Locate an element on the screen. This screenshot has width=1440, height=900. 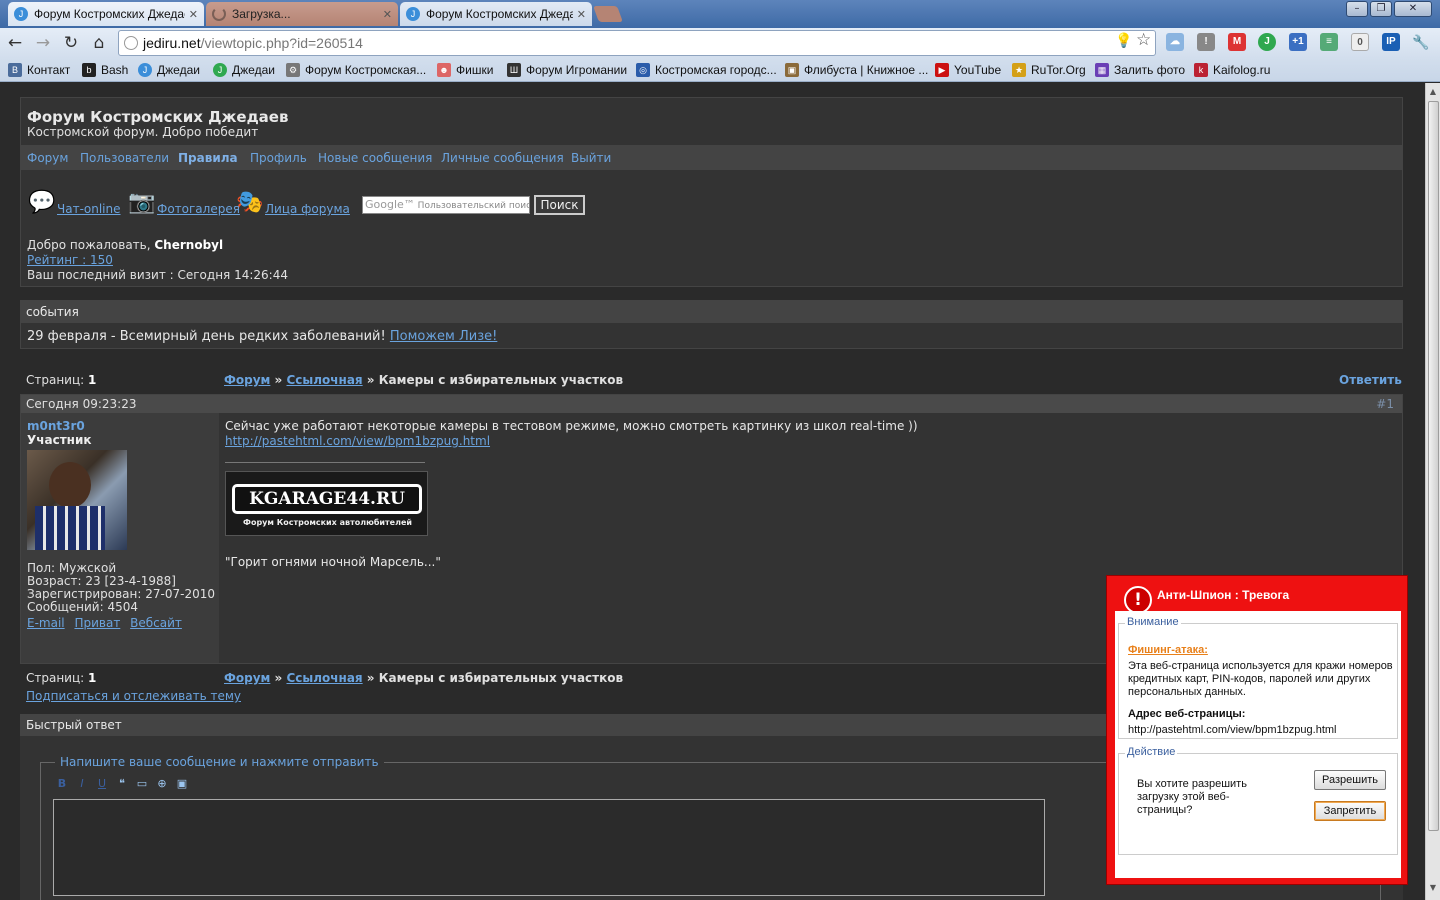
bookmark-rutor: ★ RuTor.Org is located at coordinates (1049, 70).